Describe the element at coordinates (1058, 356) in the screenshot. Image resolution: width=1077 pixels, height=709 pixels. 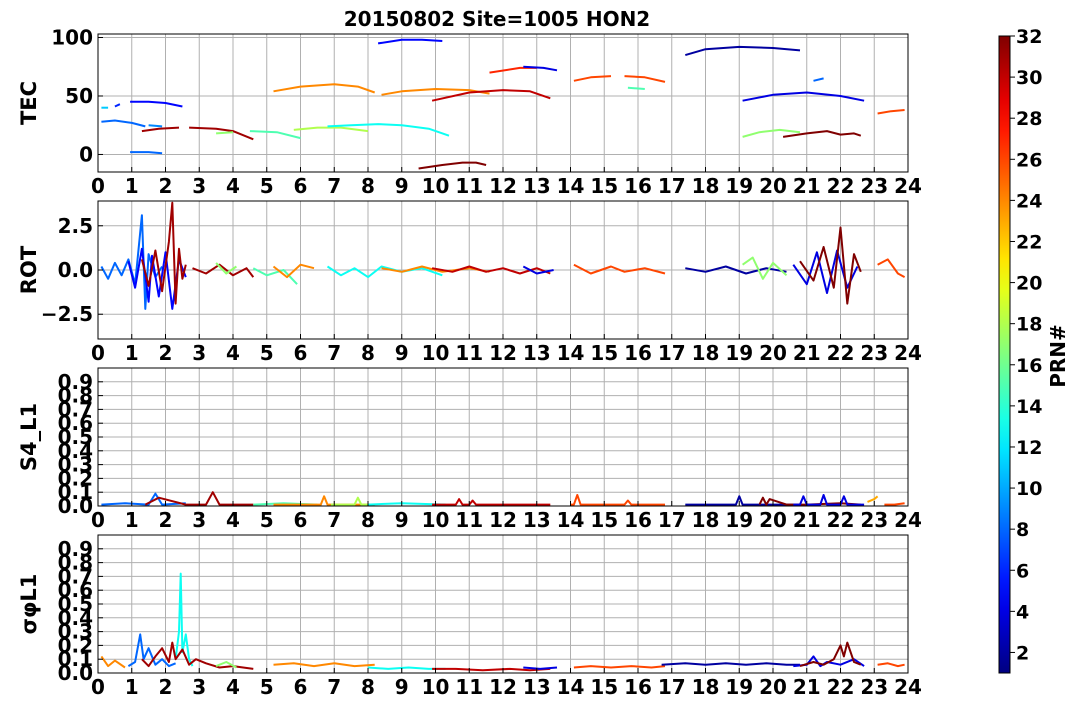
I see `colorbar-label: PRN#` at that location.